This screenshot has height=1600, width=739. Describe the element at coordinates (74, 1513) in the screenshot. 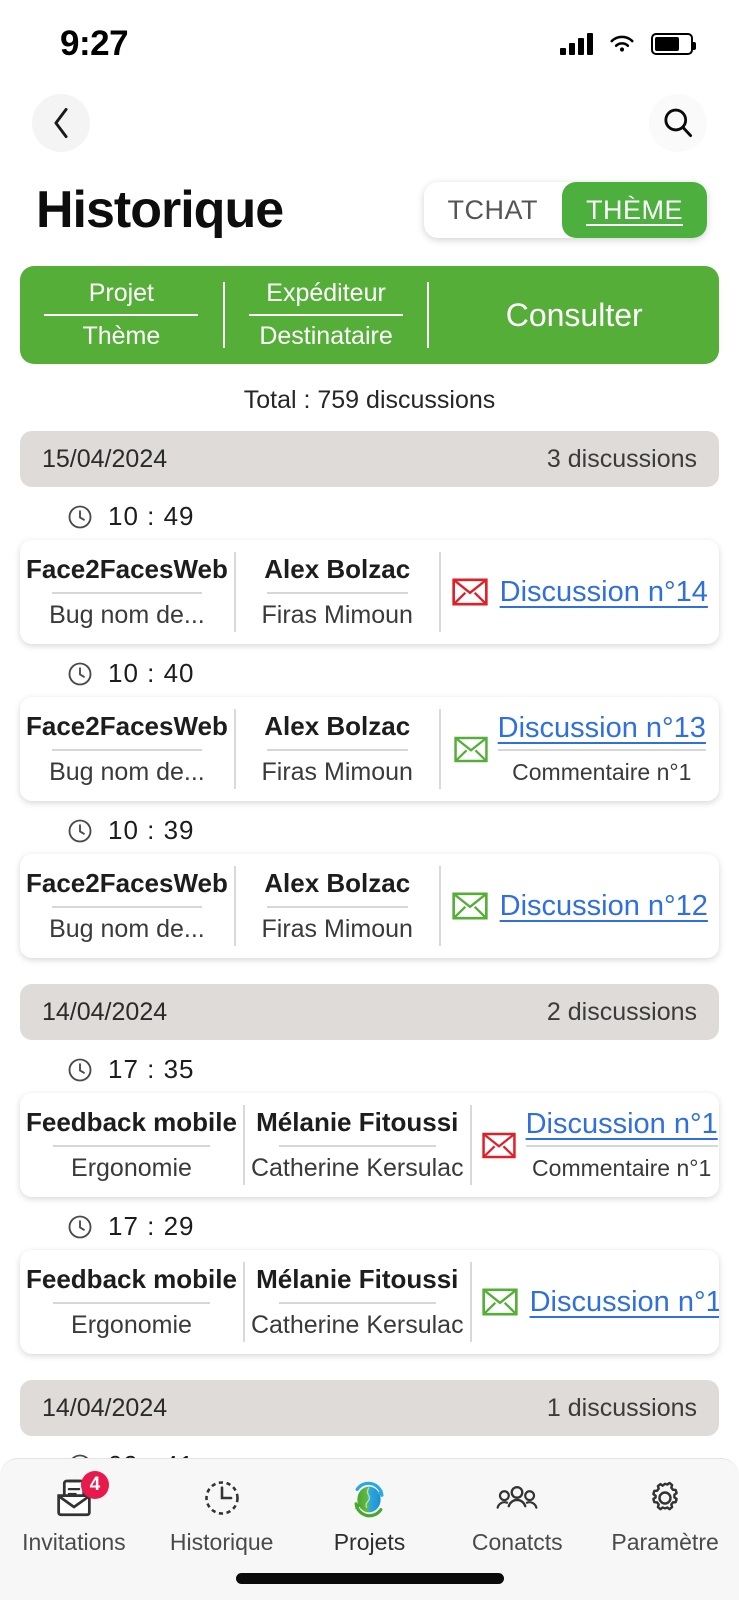

I see `tab-invitations: 4 Invitations` at that location.